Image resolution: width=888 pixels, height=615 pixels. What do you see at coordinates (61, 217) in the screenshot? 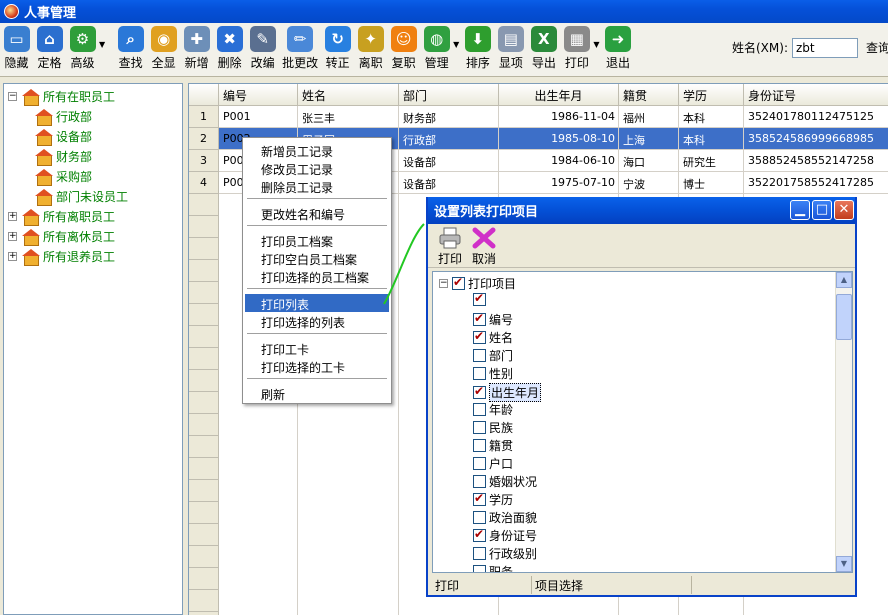
I see `tree-node: + 所有离职员工` at bounding box center [61, 217].